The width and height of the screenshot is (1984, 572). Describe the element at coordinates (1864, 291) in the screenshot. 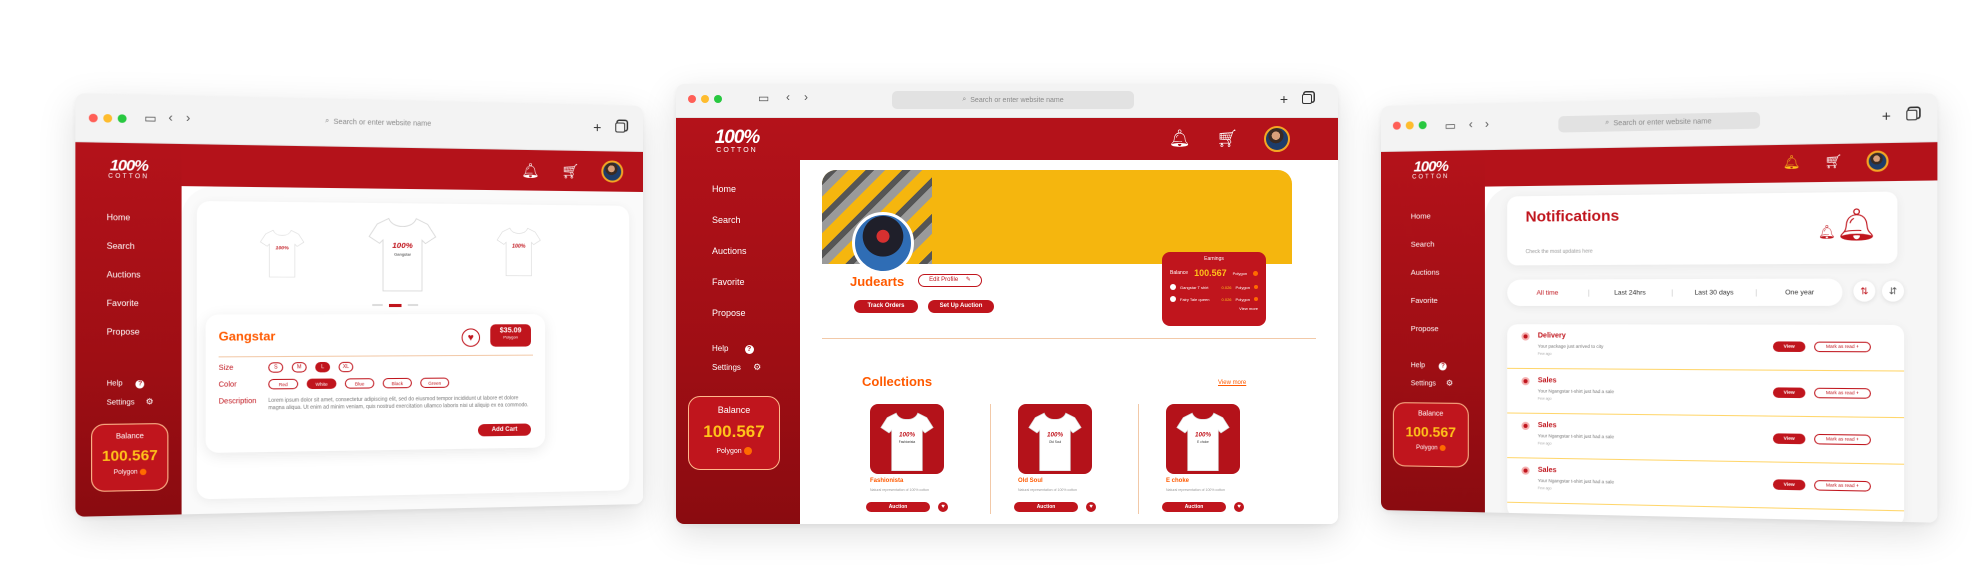

I see `sort-ascending-icon: ⇅` at that location.